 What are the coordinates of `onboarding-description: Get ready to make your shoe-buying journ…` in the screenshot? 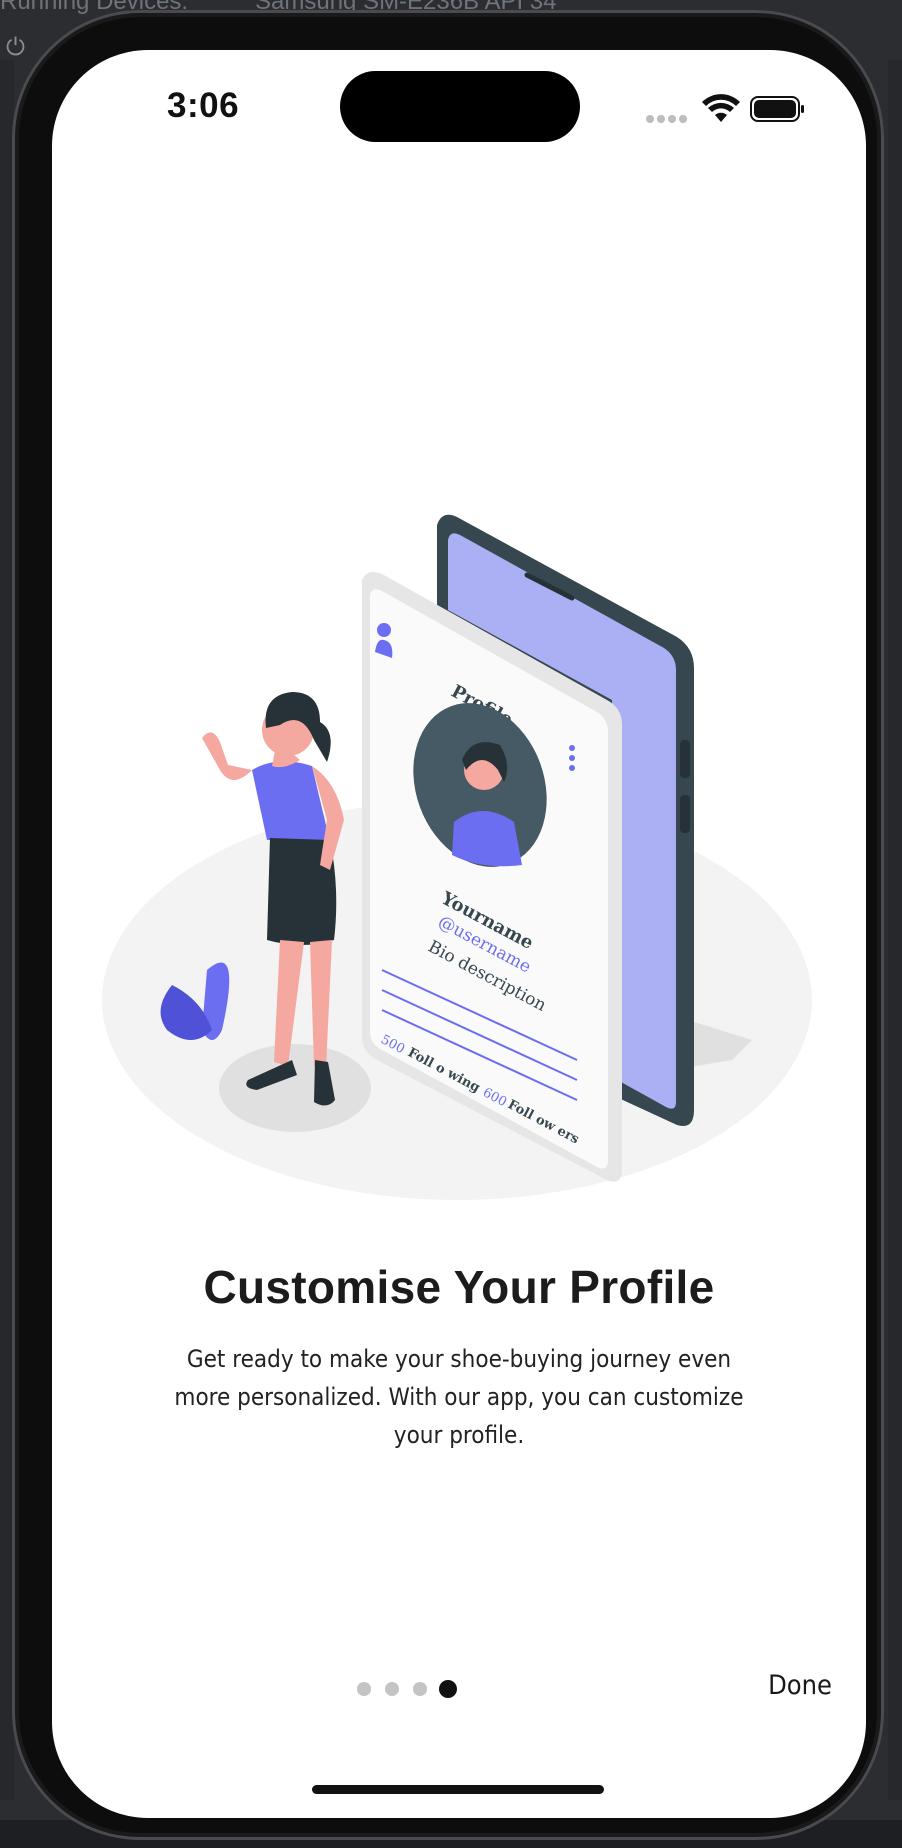 It's located at (459, 1397).